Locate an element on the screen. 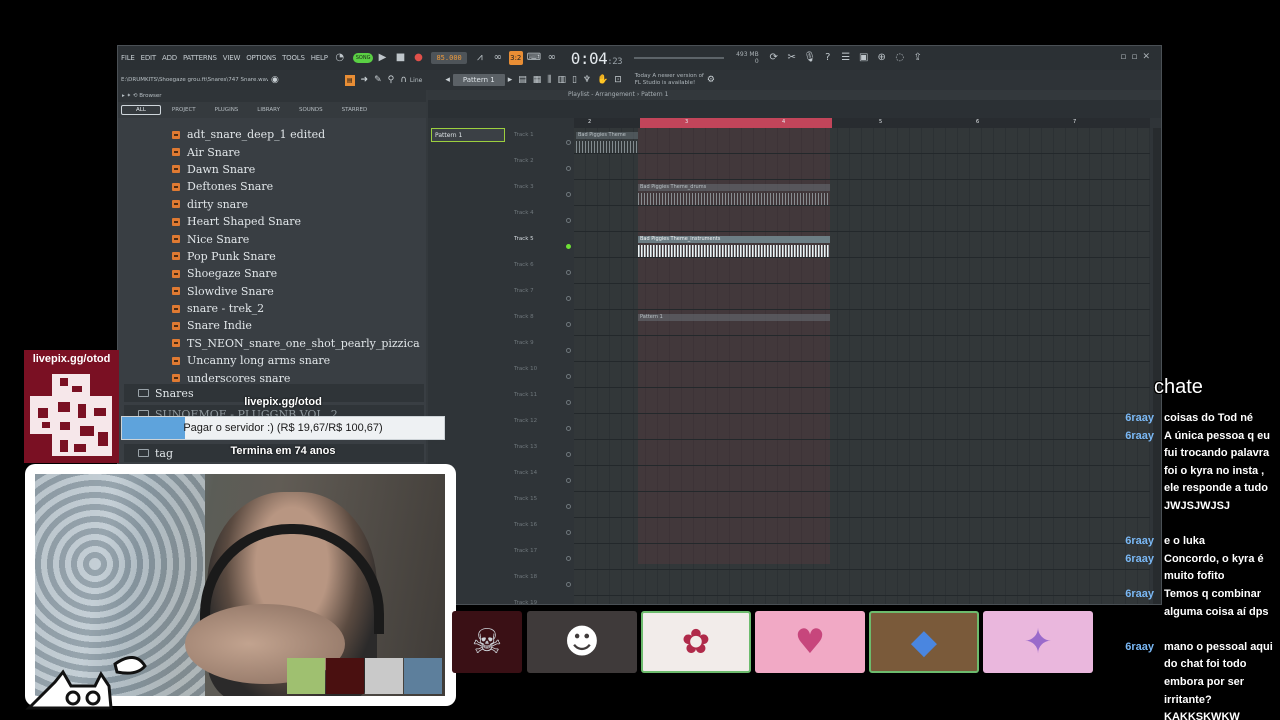 The width and height of the screenshot is (1280, 720). track-header: Track 9 is located at coordinates (544, 349).